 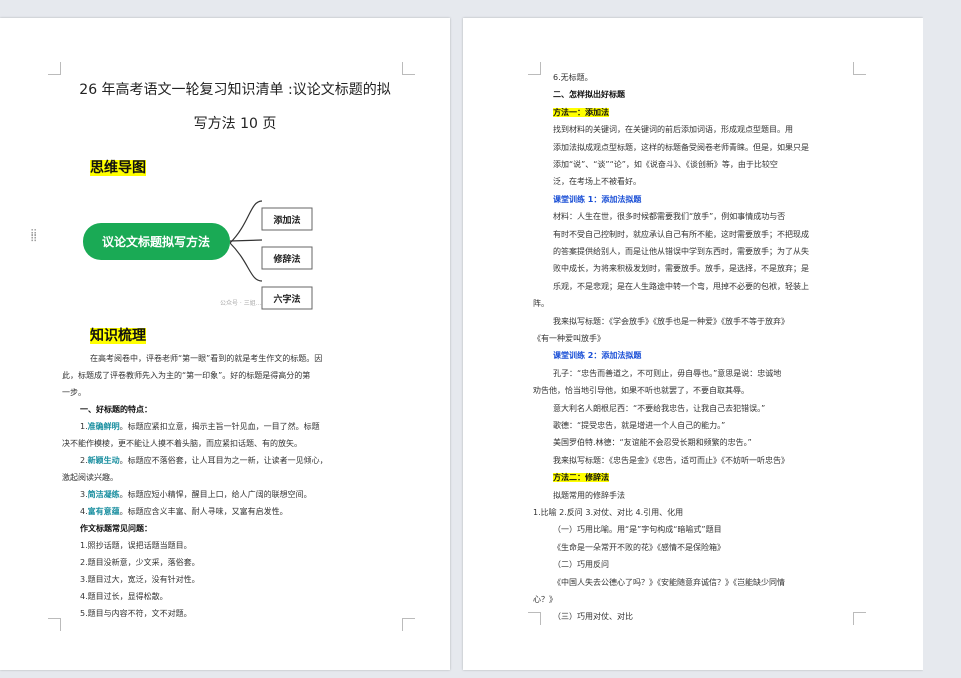 I want to click on exercise-heading: 课堂训练 1：添加法拟题, so click(x=597, y=199).